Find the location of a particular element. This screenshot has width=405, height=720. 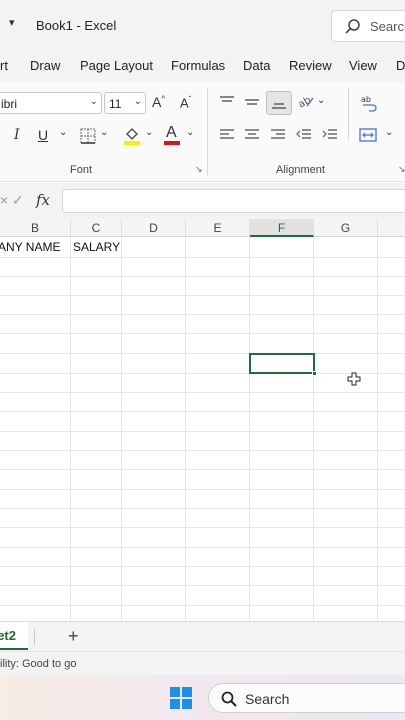

increase-font-size-button: A^ is located at coordinates (158, 102).